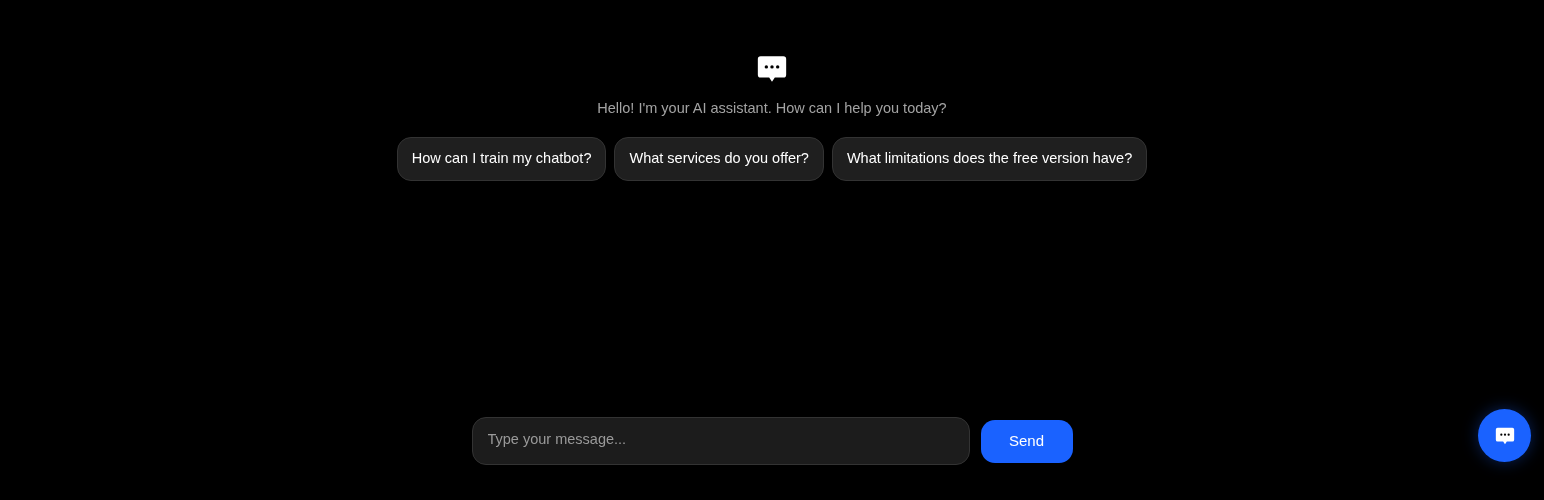 The width and height of the screenshot is (1544, 500). I want to click on suggestion-chip: What services do you offer?, so click(719, 158).